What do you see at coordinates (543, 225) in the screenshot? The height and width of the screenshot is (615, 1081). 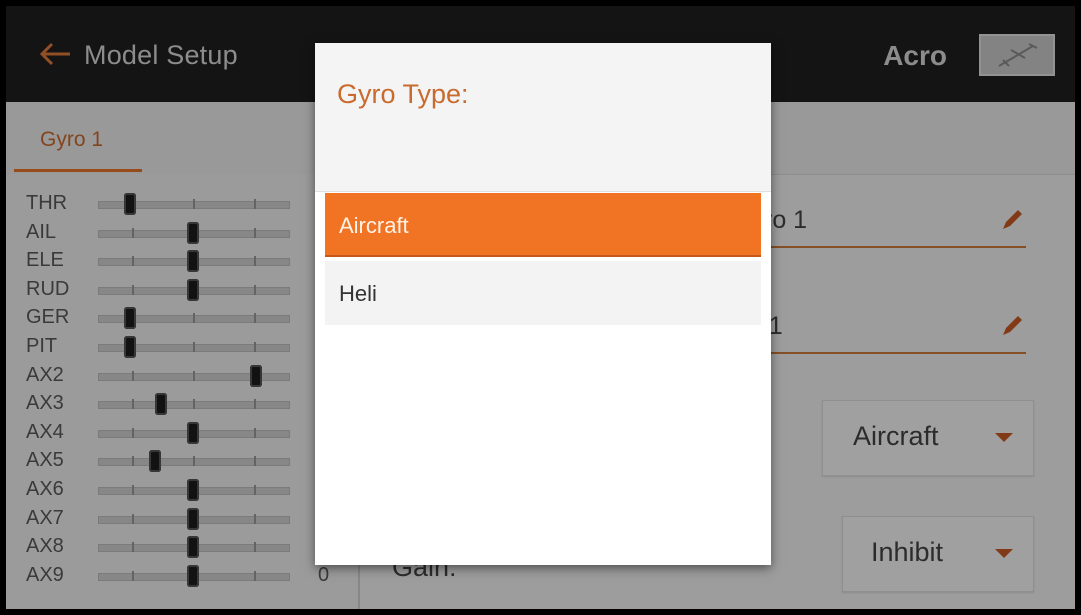 I see `option-aircraft: Aircraft` at bounding box center [543, 225].